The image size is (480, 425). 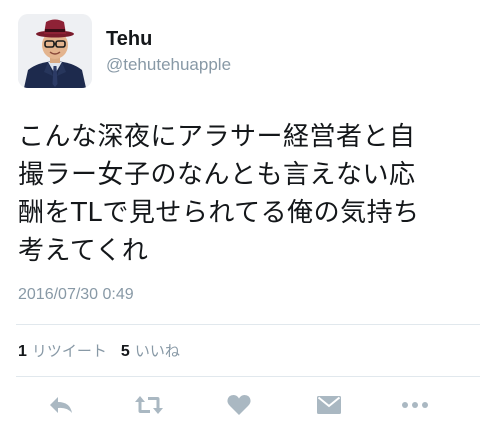 I want to click on like-count: 5, so click(x=125, y=351).